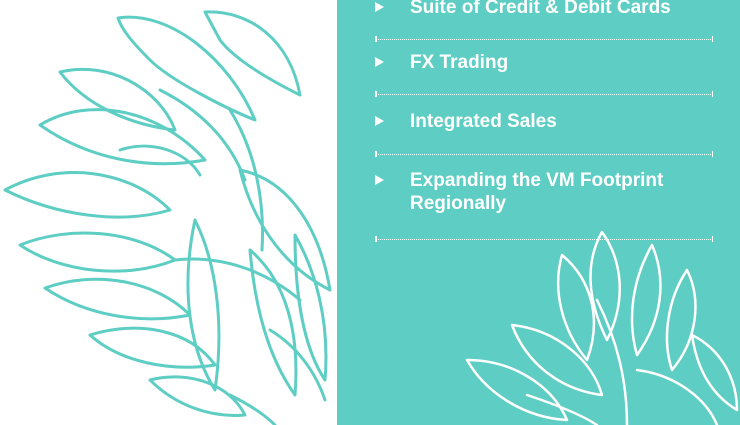 The width and height of the screenshot is (740, 425). I want to click on list-item-label: FX Trading, so click(459, 62).